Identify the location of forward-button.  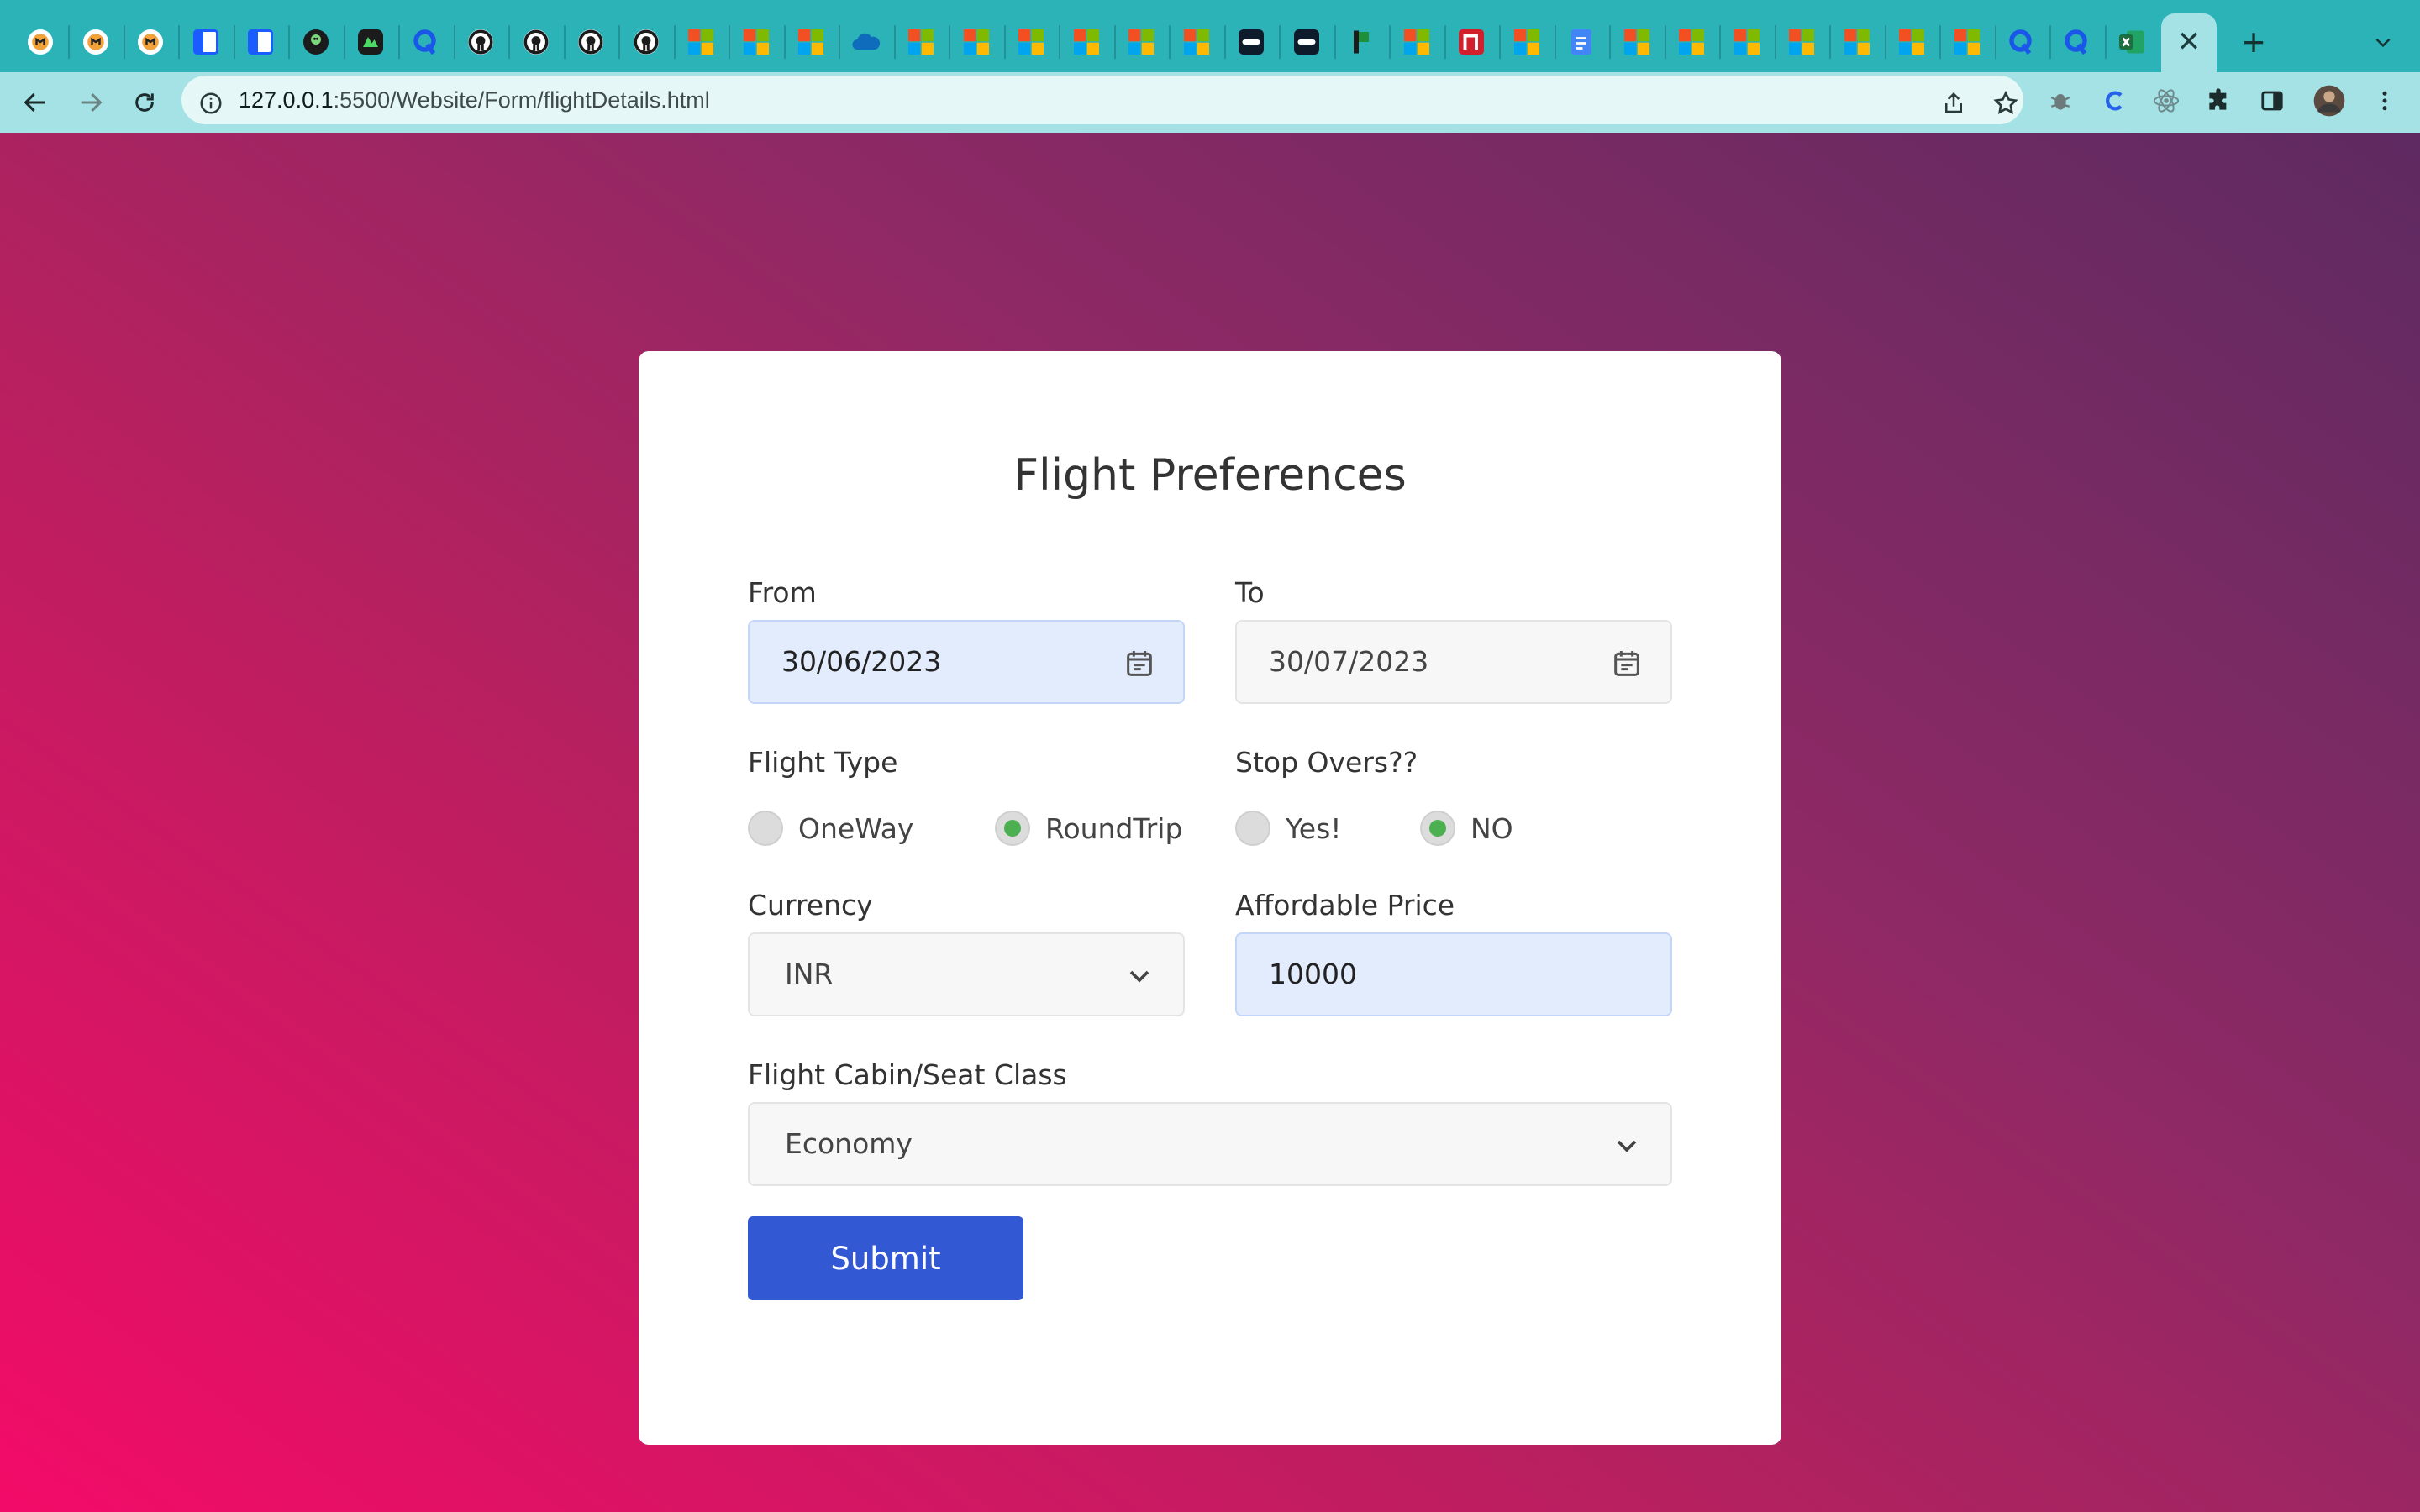
(90, 102).